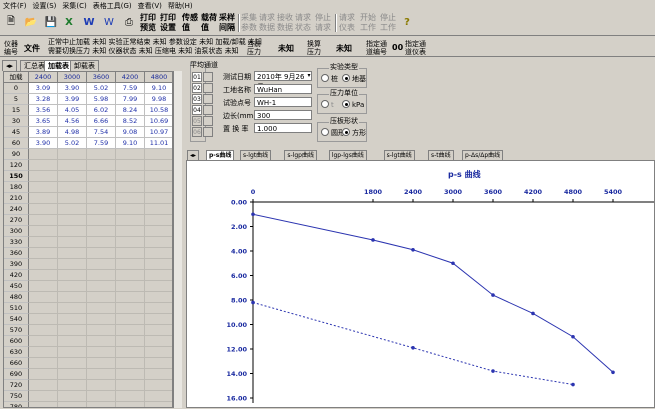 This screenshot has height=409, width=655. Describe the element at coordinates (43, 121) in the screenshot. I see `table-cell: 3.65` at that location.